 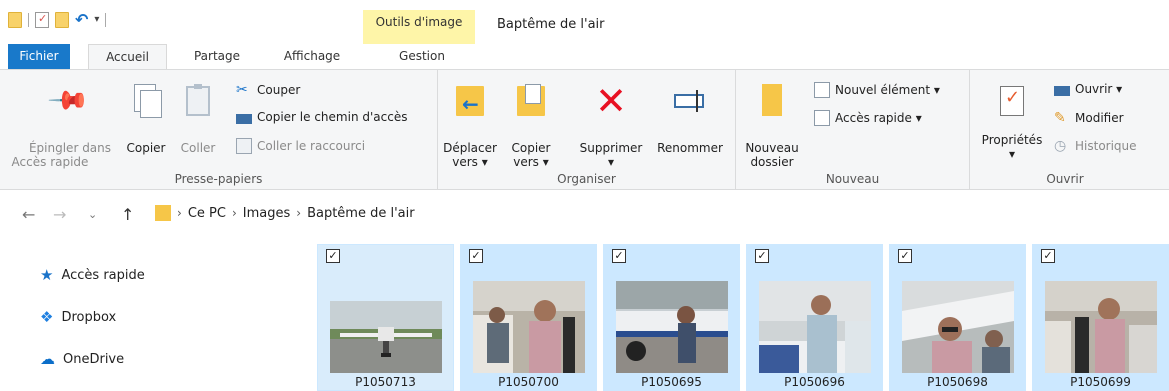 I want to click on group-label-organize: Organiser, so click(x=586, y=179).